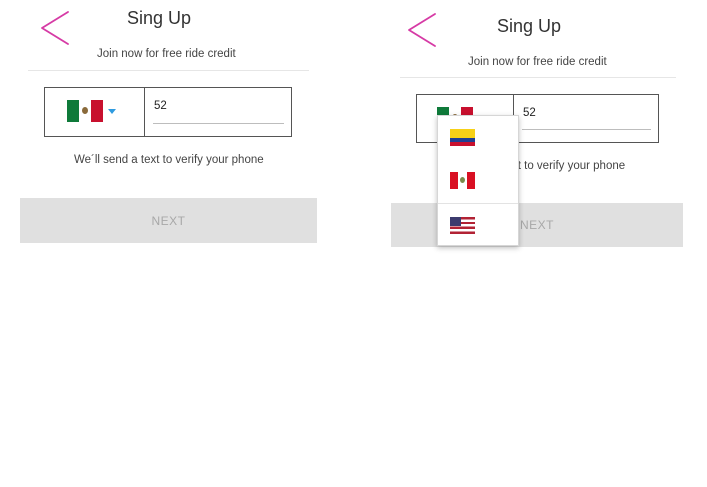  Describe the element at coordinates (169, 160) in the screenshot. I see `verify-hint: We´ll send a text to verify your phone` at that location.